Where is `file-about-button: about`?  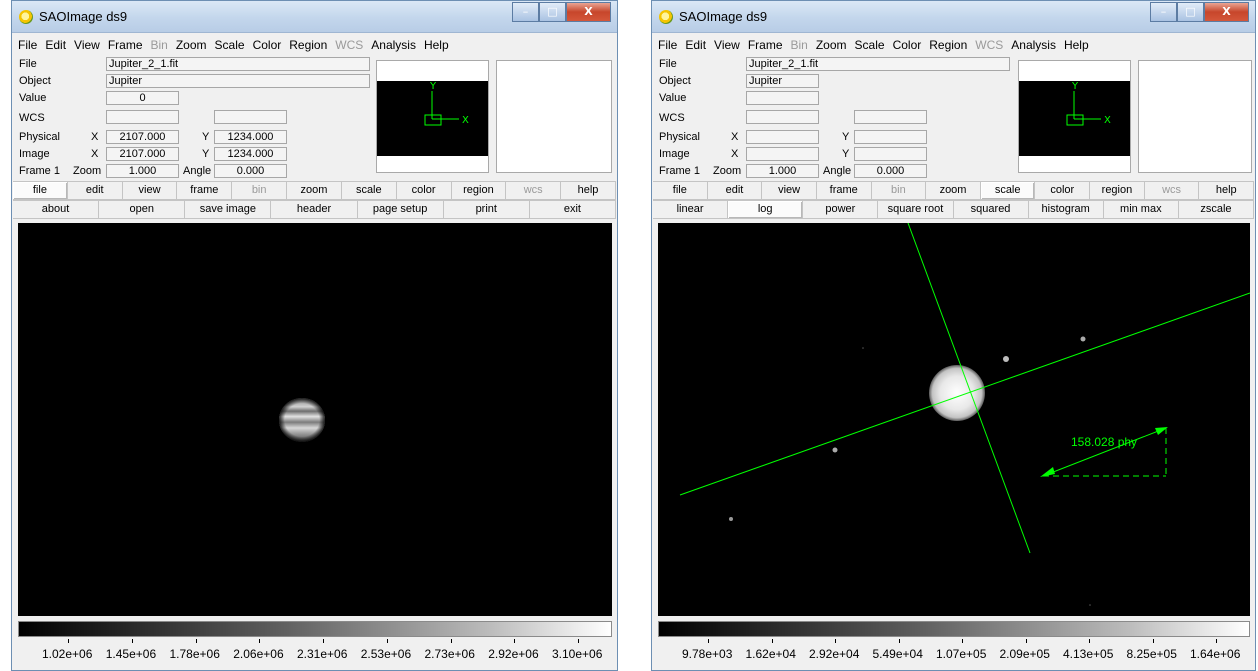
file-about-button: about is located at coordinates (56, 210).